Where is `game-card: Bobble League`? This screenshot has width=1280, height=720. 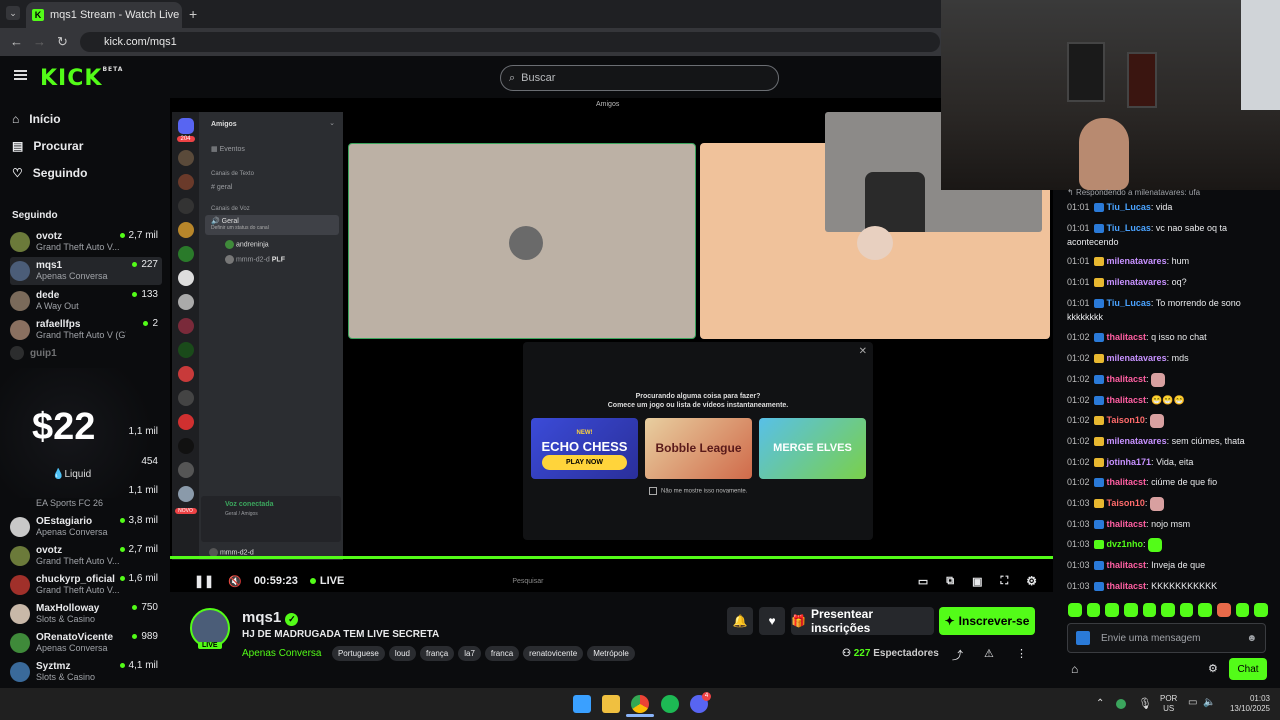 game-card: Bobble League is located at coordinates (698, 448).